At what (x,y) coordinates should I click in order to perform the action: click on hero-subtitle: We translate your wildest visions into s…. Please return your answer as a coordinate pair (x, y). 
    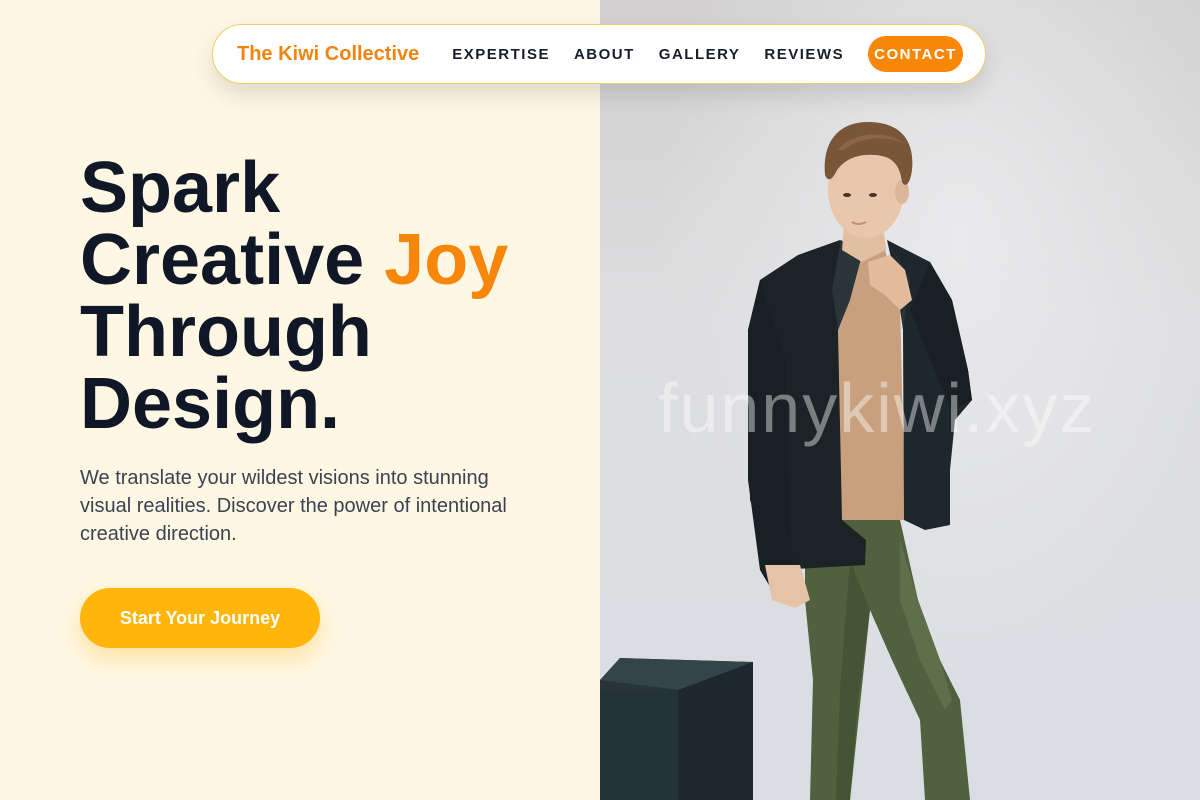
    Looking at the image, I should click on (293, 506).